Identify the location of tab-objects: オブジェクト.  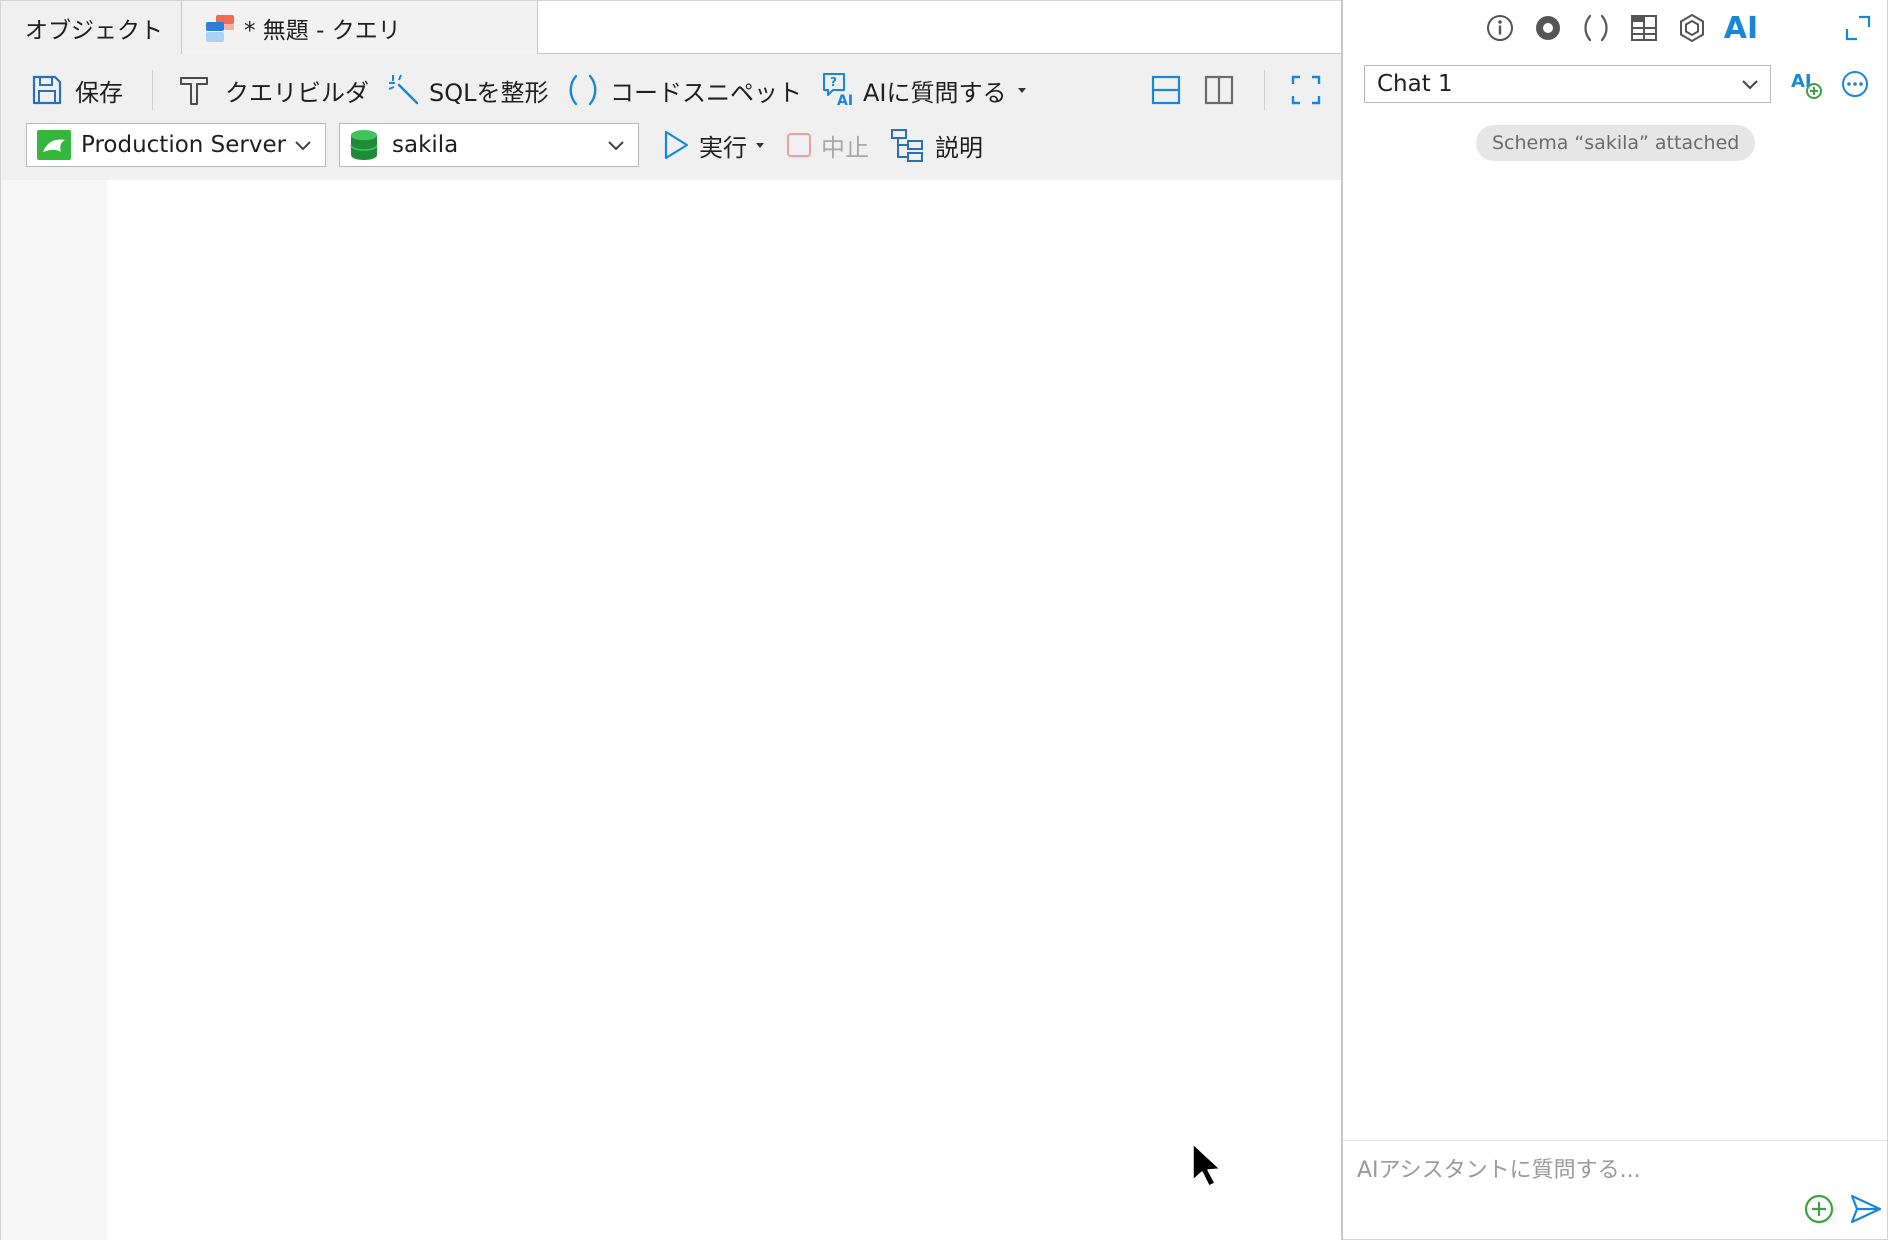
(91, 28).